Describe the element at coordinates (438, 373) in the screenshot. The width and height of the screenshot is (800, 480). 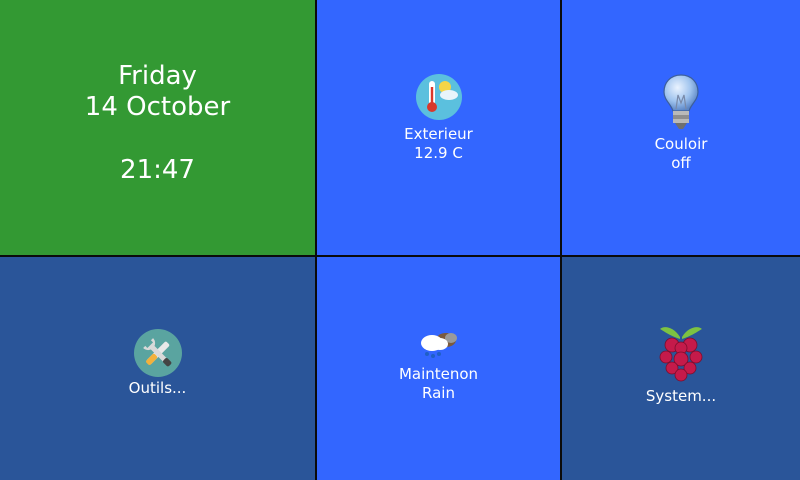
I see `maintenon-label: Maintenon` at that location.